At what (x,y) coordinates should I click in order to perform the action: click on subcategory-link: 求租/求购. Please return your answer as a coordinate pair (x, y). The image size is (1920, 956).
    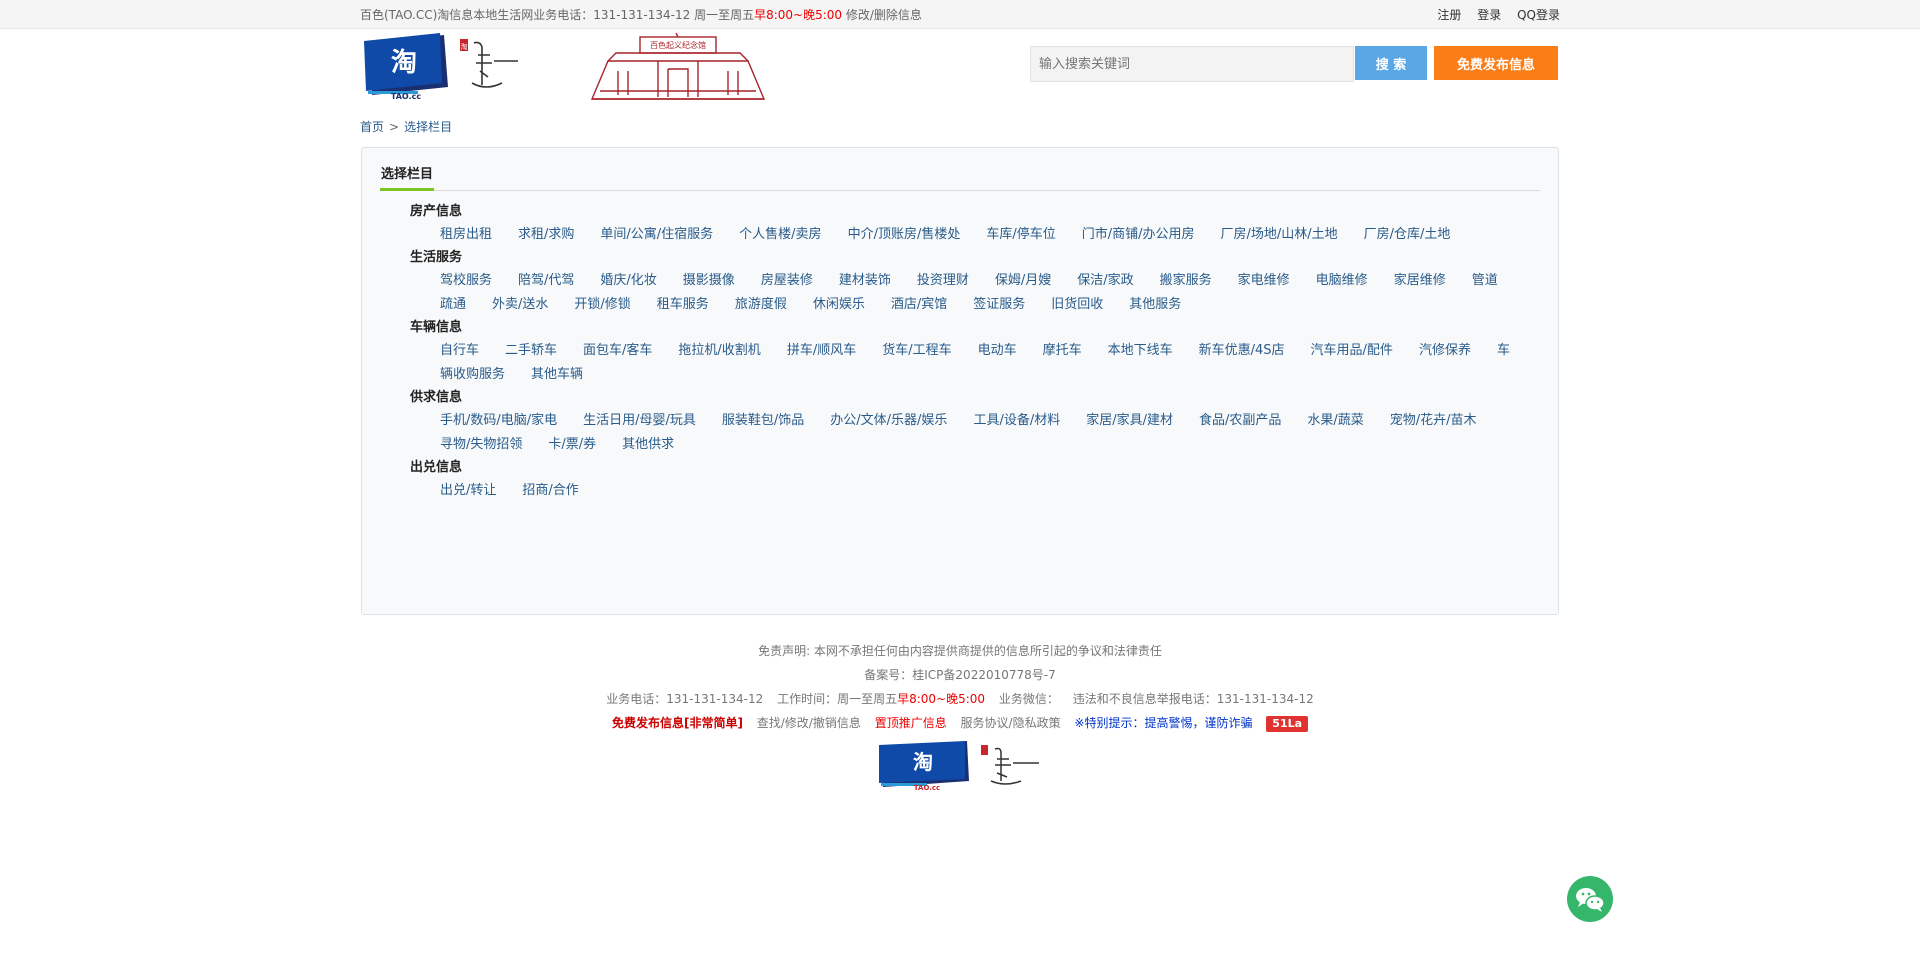
    Looking at the image, I should click on (546, 234).